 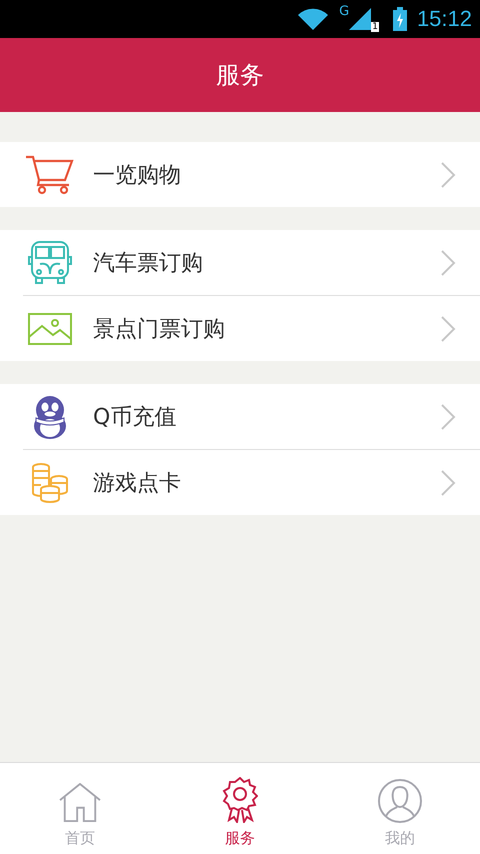 I want to click on menu-item: 景点门票订购, so click(x=240, y=328).